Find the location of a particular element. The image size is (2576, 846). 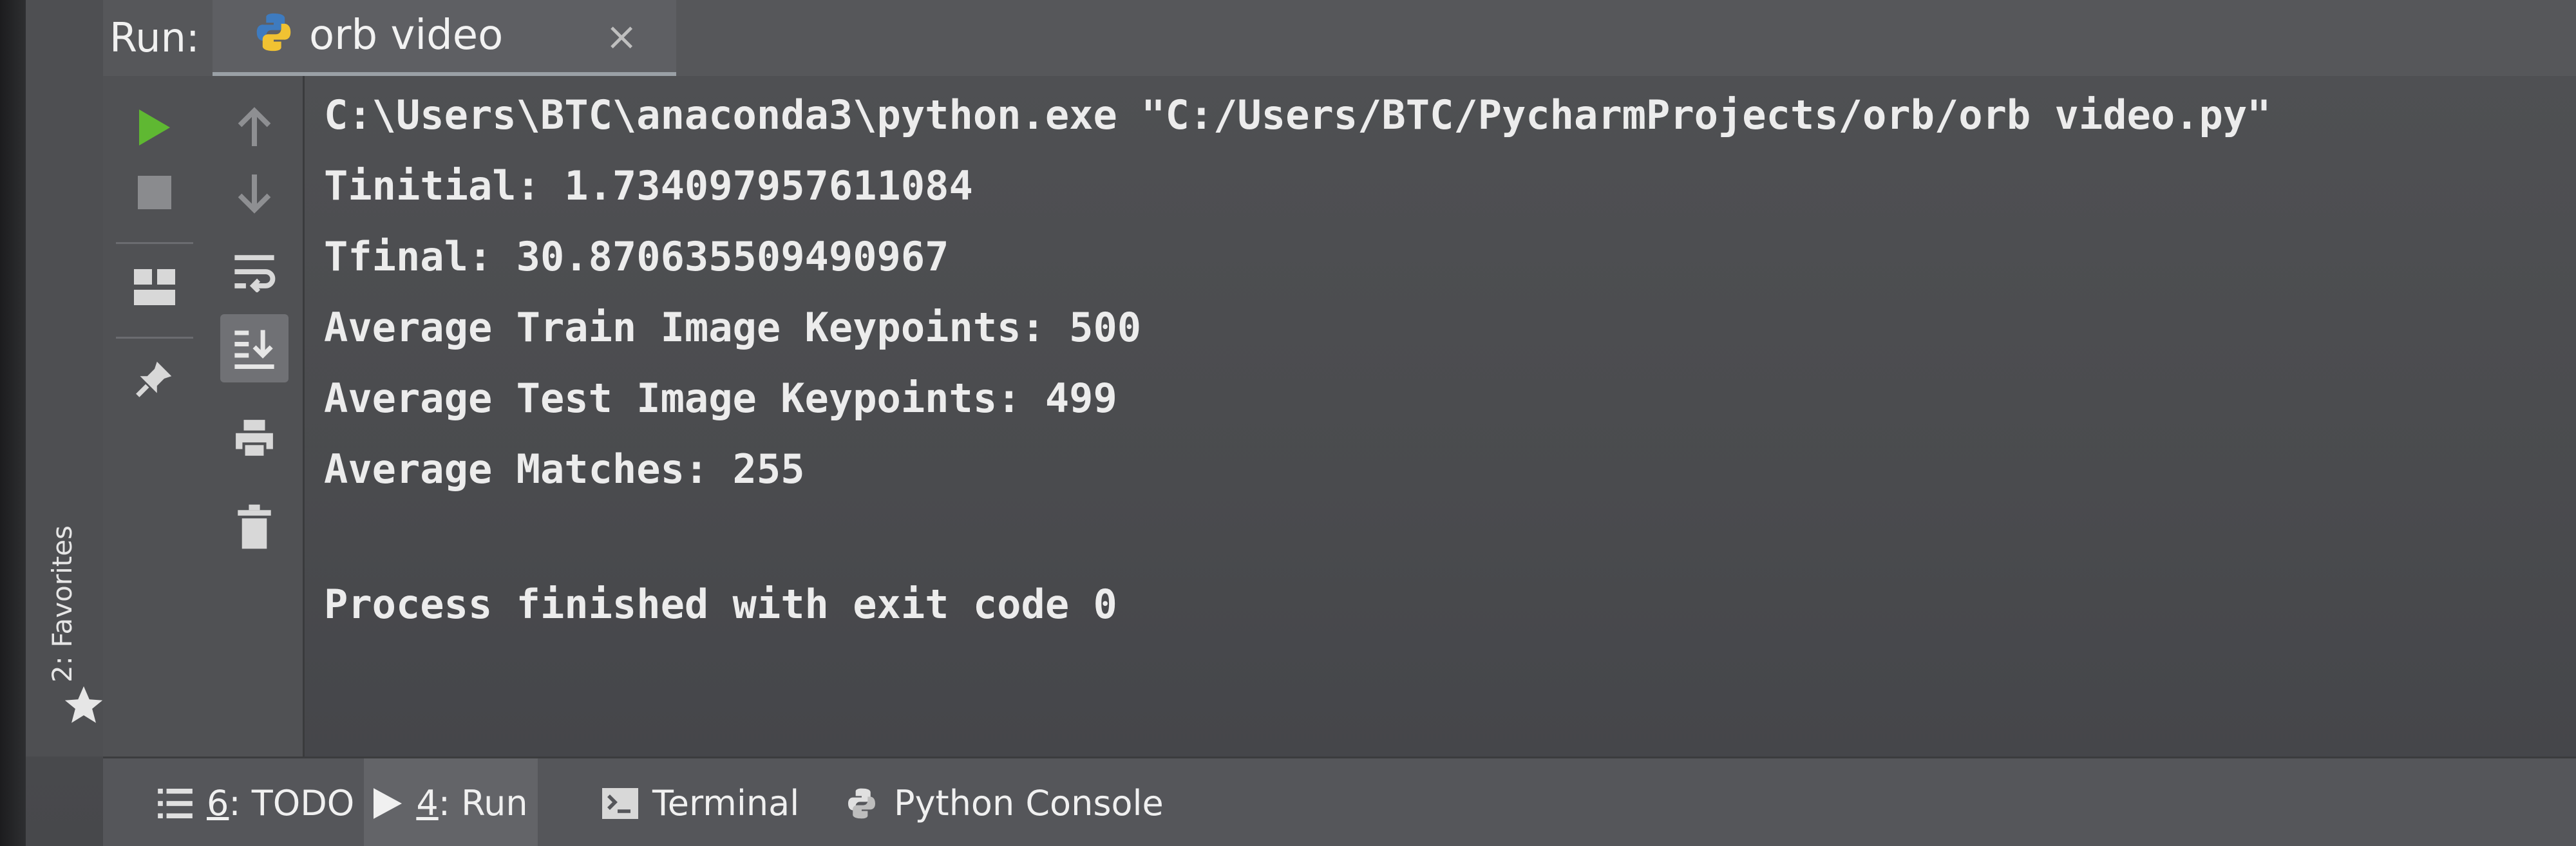

close-icon: × is located at coordinates (621, 36).